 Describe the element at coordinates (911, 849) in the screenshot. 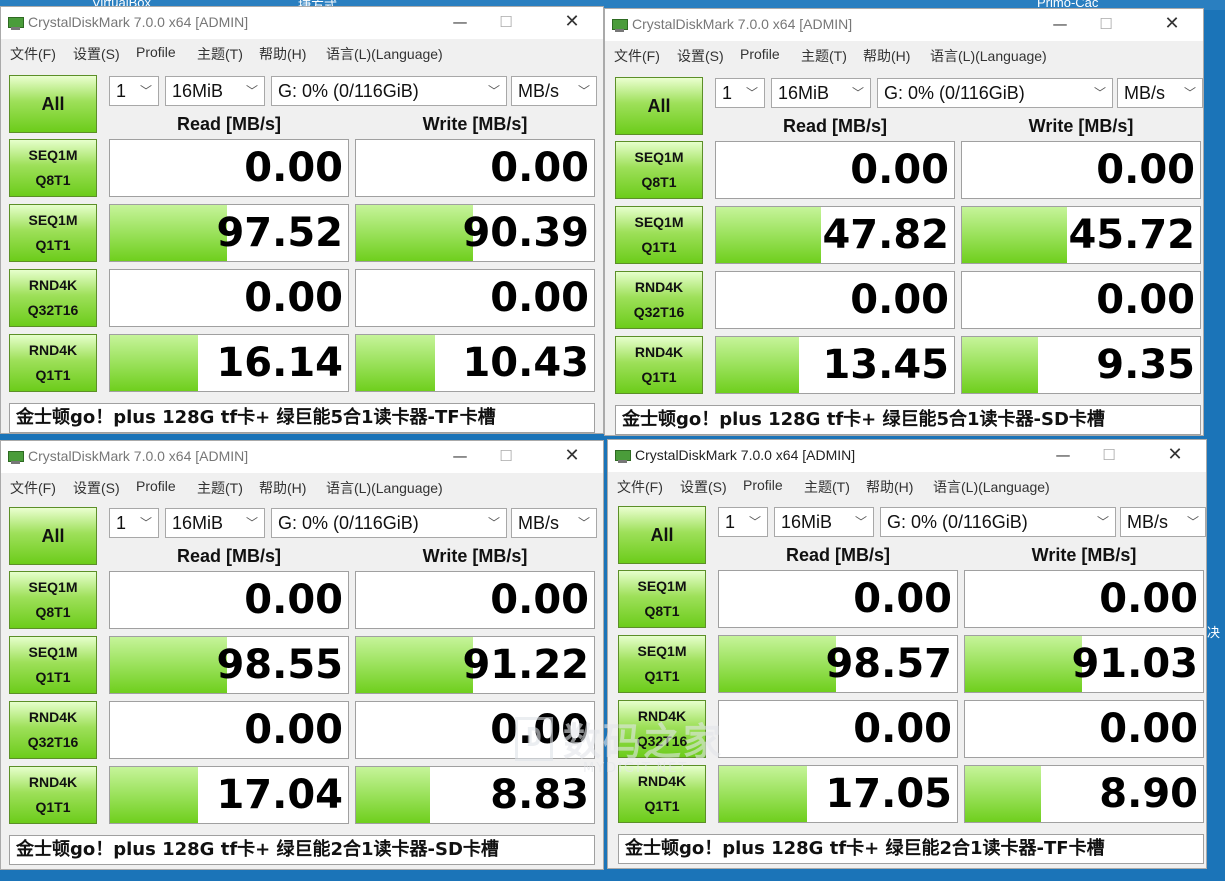

I see `comment-field: 金士顿go！plus 128G tf卡+ 绿巨能2合1读卡器-TF卡槽` at that location.